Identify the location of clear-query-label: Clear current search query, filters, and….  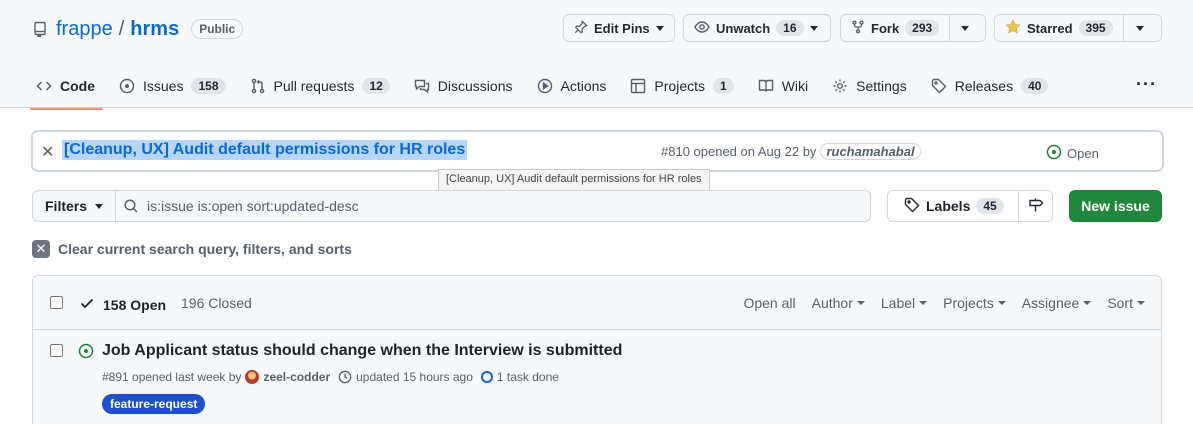
(205, 249).